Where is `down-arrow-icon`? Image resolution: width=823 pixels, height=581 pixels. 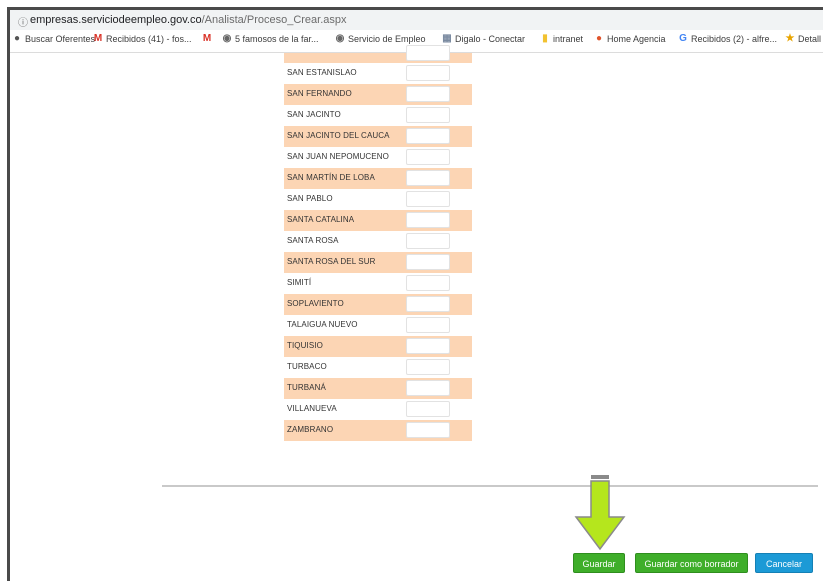 down-arrow-icon is located at coordinates (600, 513).